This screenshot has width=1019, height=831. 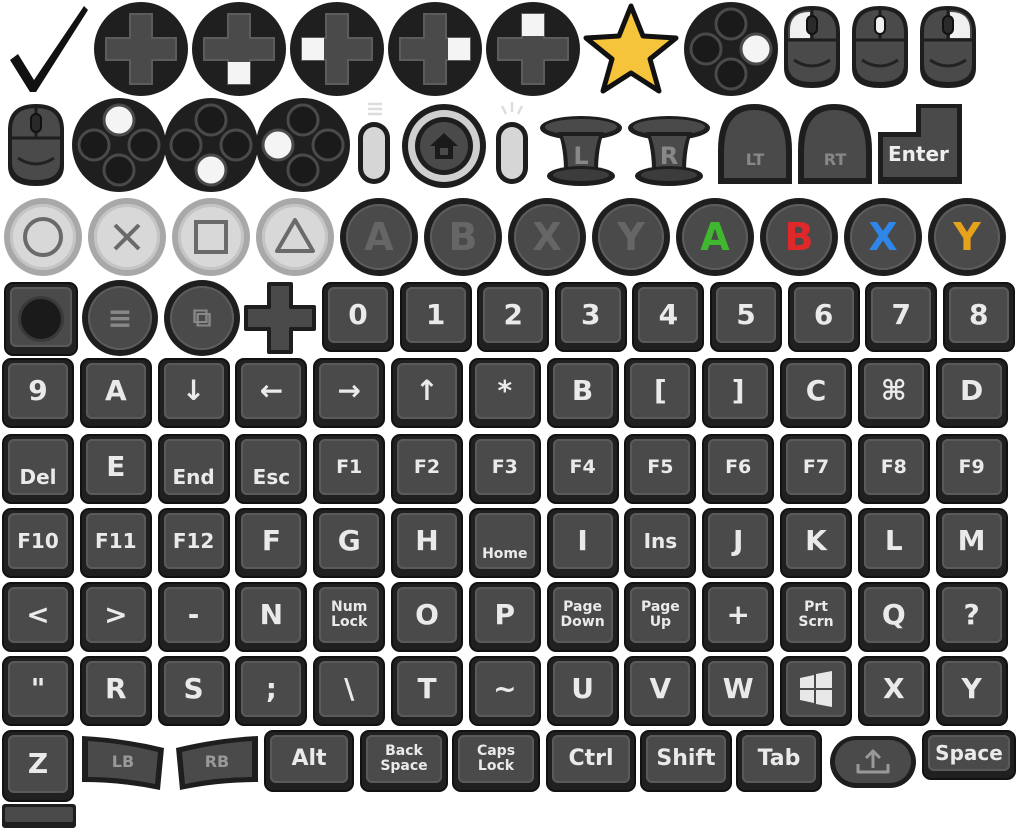 What do you see at coordinates (271, 477) in the screenshot?
I see `key-label: Esc` at bounding box center [271, 477].